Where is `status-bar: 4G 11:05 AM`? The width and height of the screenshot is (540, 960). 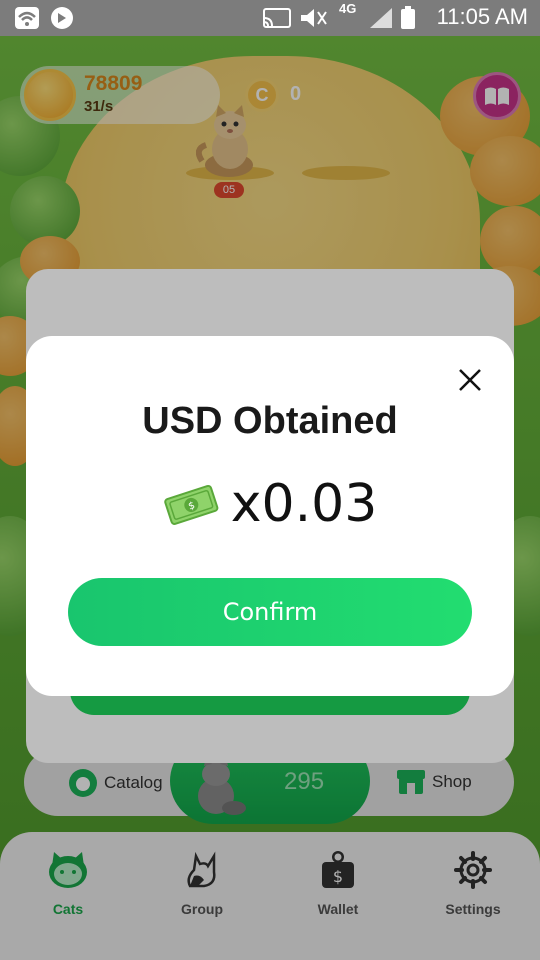 status-bar: 4G 11:05 AM is located at coordinates (270, 18).